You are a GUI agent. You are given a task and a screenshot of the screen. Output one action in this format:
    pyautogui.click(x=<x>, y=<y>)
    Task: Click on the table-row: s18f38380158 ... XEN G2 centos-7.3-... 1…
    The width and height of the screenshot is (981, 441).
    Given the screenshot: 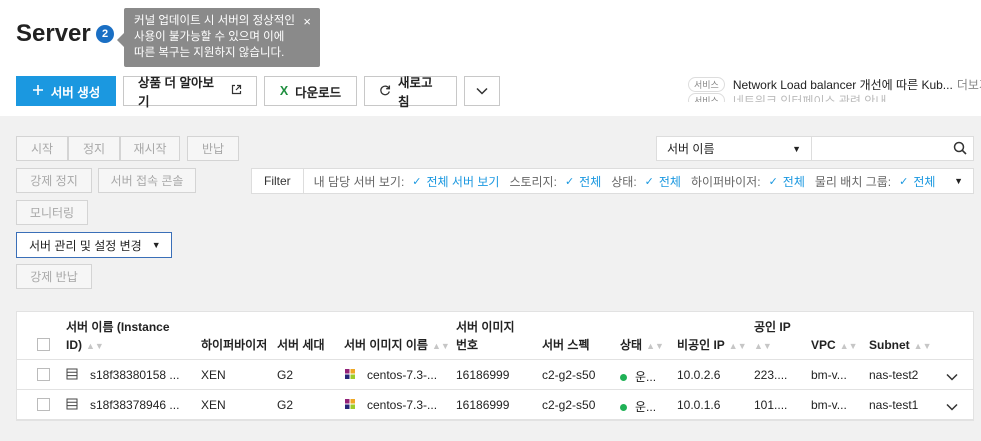 What is the action you would take?
    pyautogui.click(x=495, y=375)
    